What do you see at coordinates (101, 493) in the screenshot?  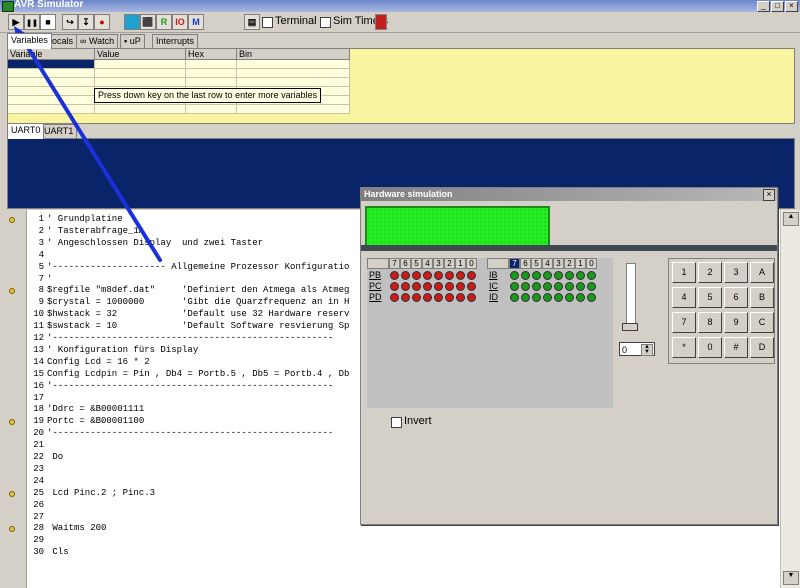 I see `code-line: Lcd Pinc.2 ; Pinc.3` at bounding box center [101, 493].